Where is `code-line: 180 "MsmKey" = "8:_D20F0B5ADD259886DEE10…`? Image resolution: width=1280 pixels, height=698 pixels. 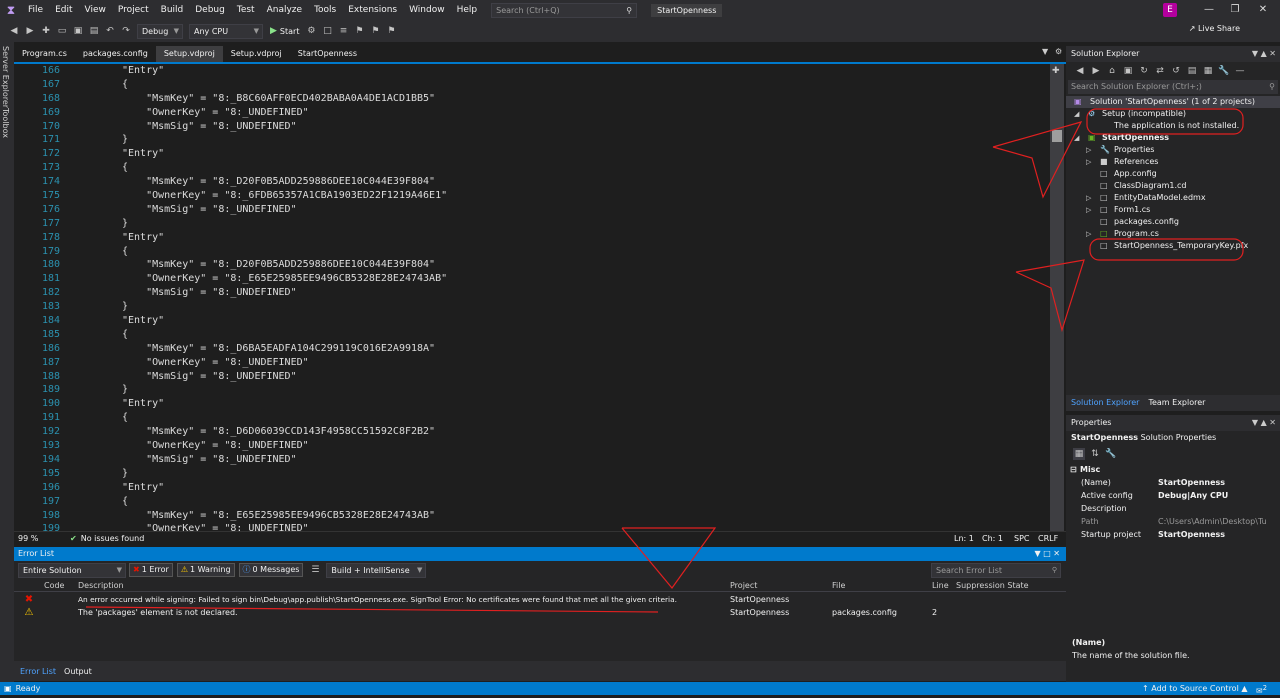 code-line: 180 "MsmKey" = "8:_D20F0B5ADD259886DEE10… is located at coordinates (534, 265).